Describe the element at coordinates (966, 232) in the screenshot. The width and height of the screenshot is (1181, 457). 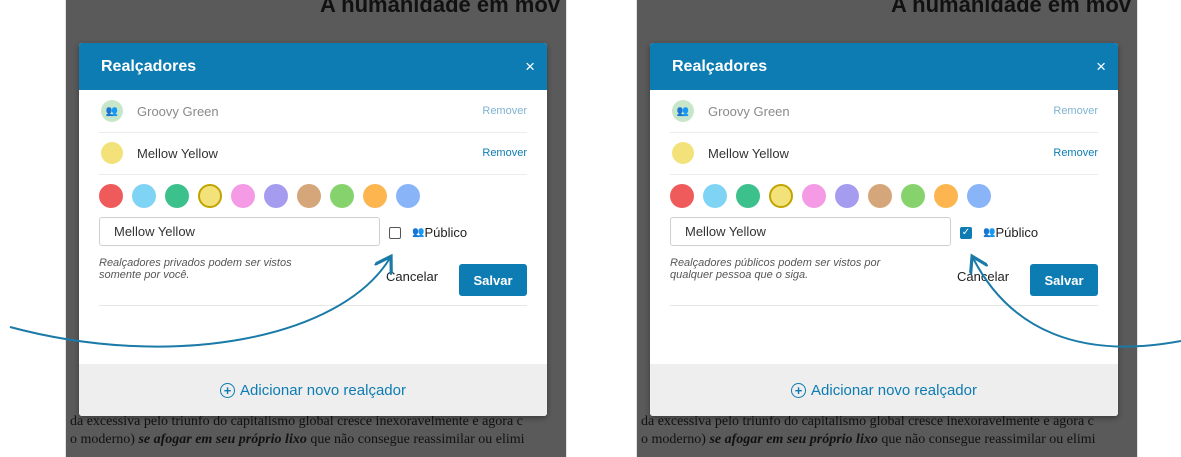
I see `public-checkbox: ✓` at that location.